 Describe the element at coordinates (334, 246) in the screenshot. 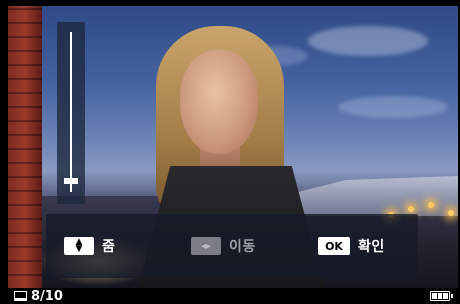

I see `ok-key: OK` at that location.